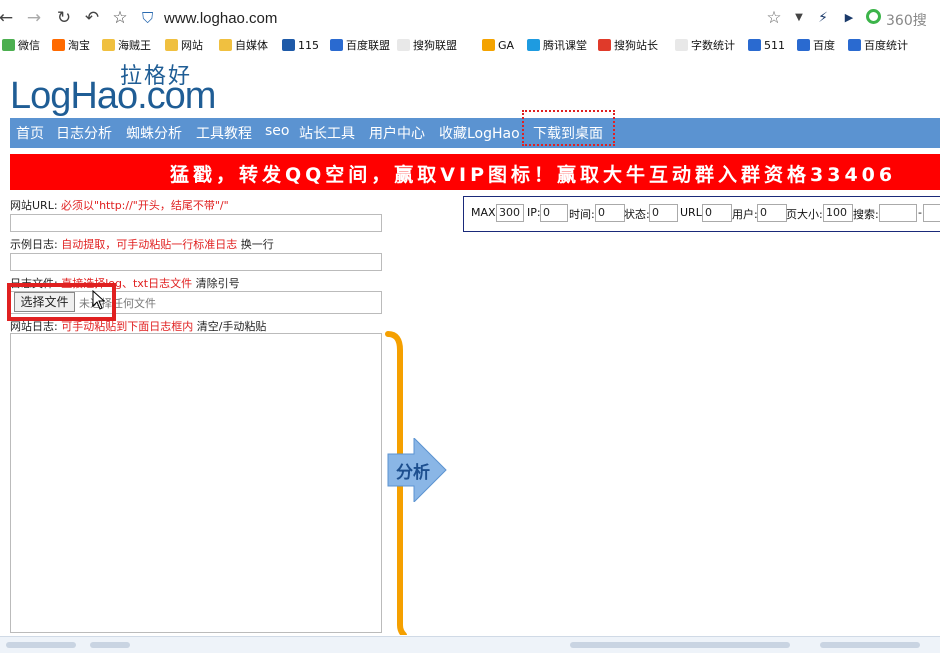 The width and height of the screenshot is (940, 653). I want to click on site-url-input, so click(196, 223).